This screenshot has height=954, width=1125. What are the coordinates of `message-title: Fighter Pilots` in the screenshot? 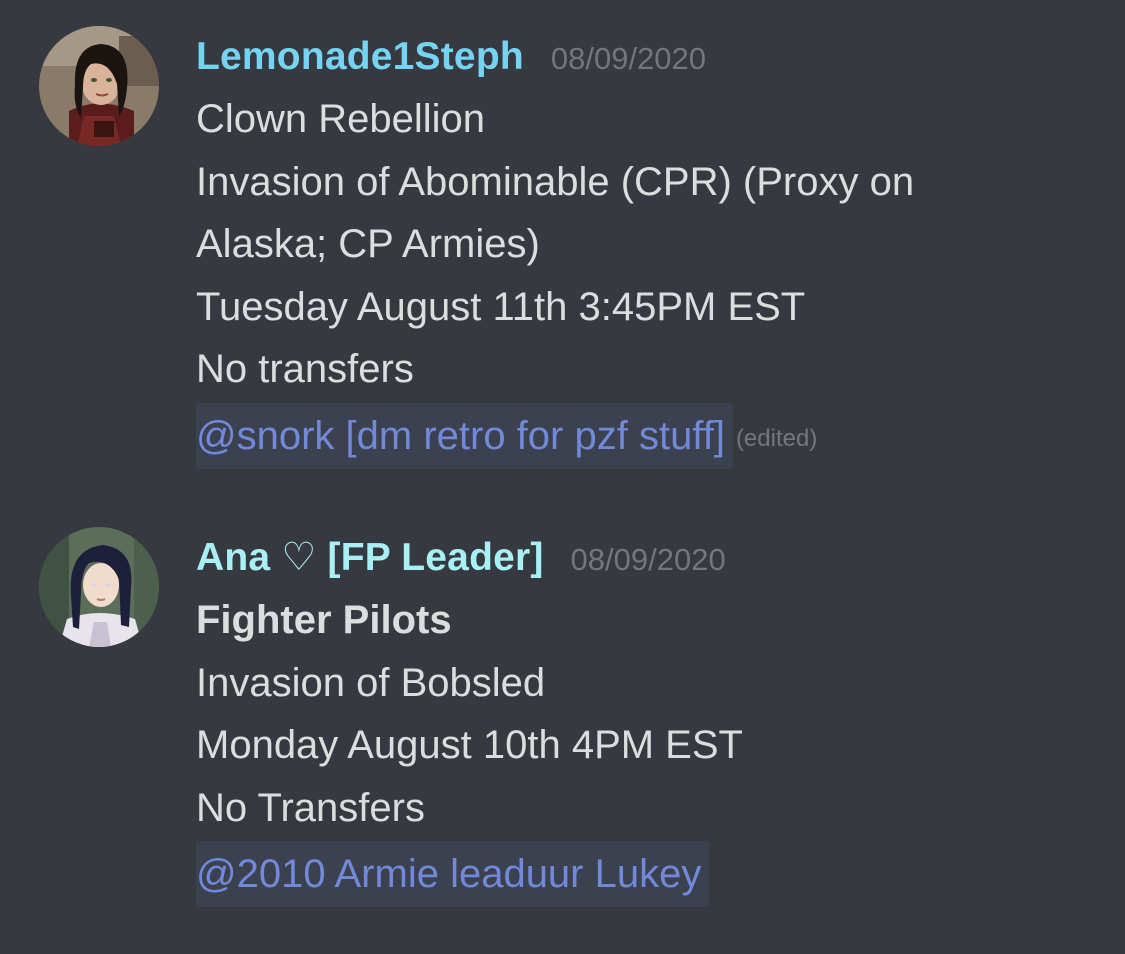 It's located at (324, 620).